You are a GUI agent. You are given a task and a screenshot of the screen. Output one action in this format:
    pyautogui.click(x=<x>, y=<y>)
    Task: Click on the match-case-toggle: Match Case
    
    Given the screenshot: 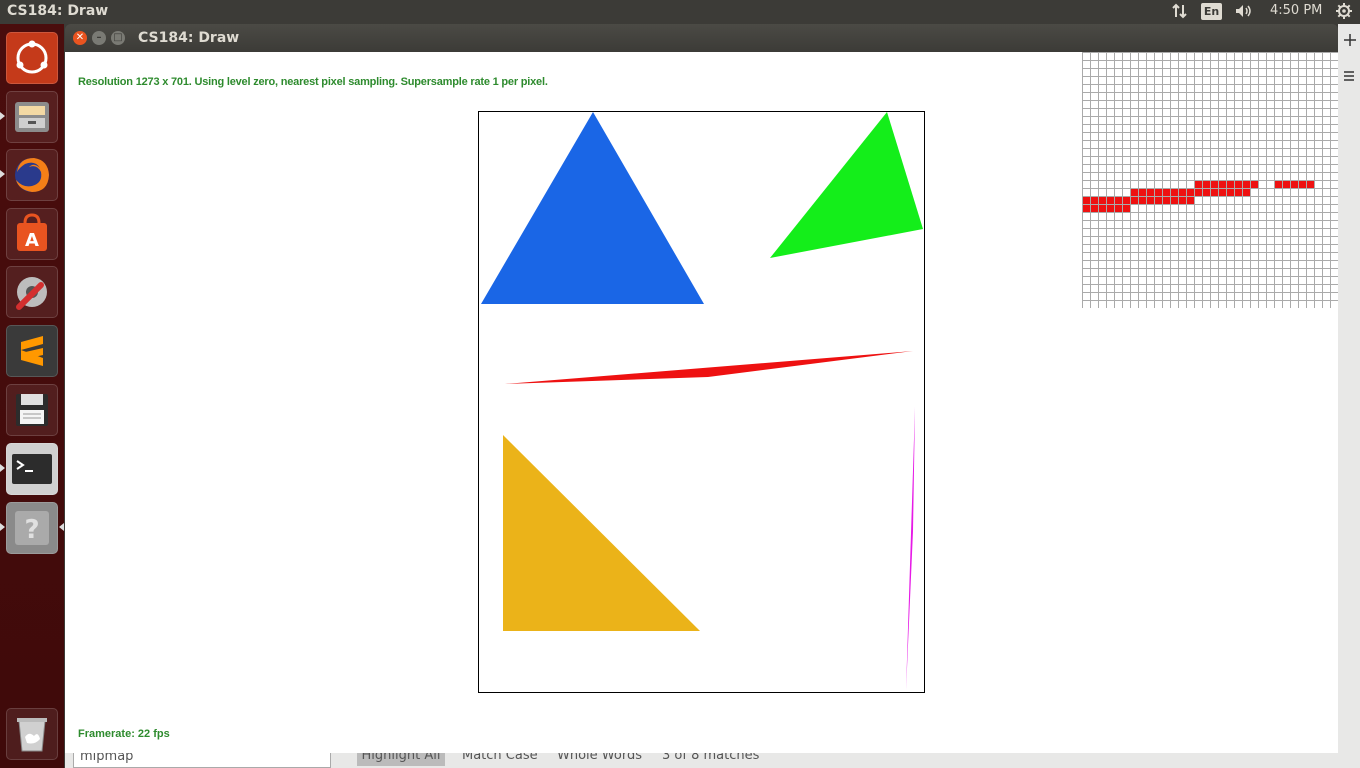 What is the action you would take?
    pyautogui.click(x=500, y=759)
    